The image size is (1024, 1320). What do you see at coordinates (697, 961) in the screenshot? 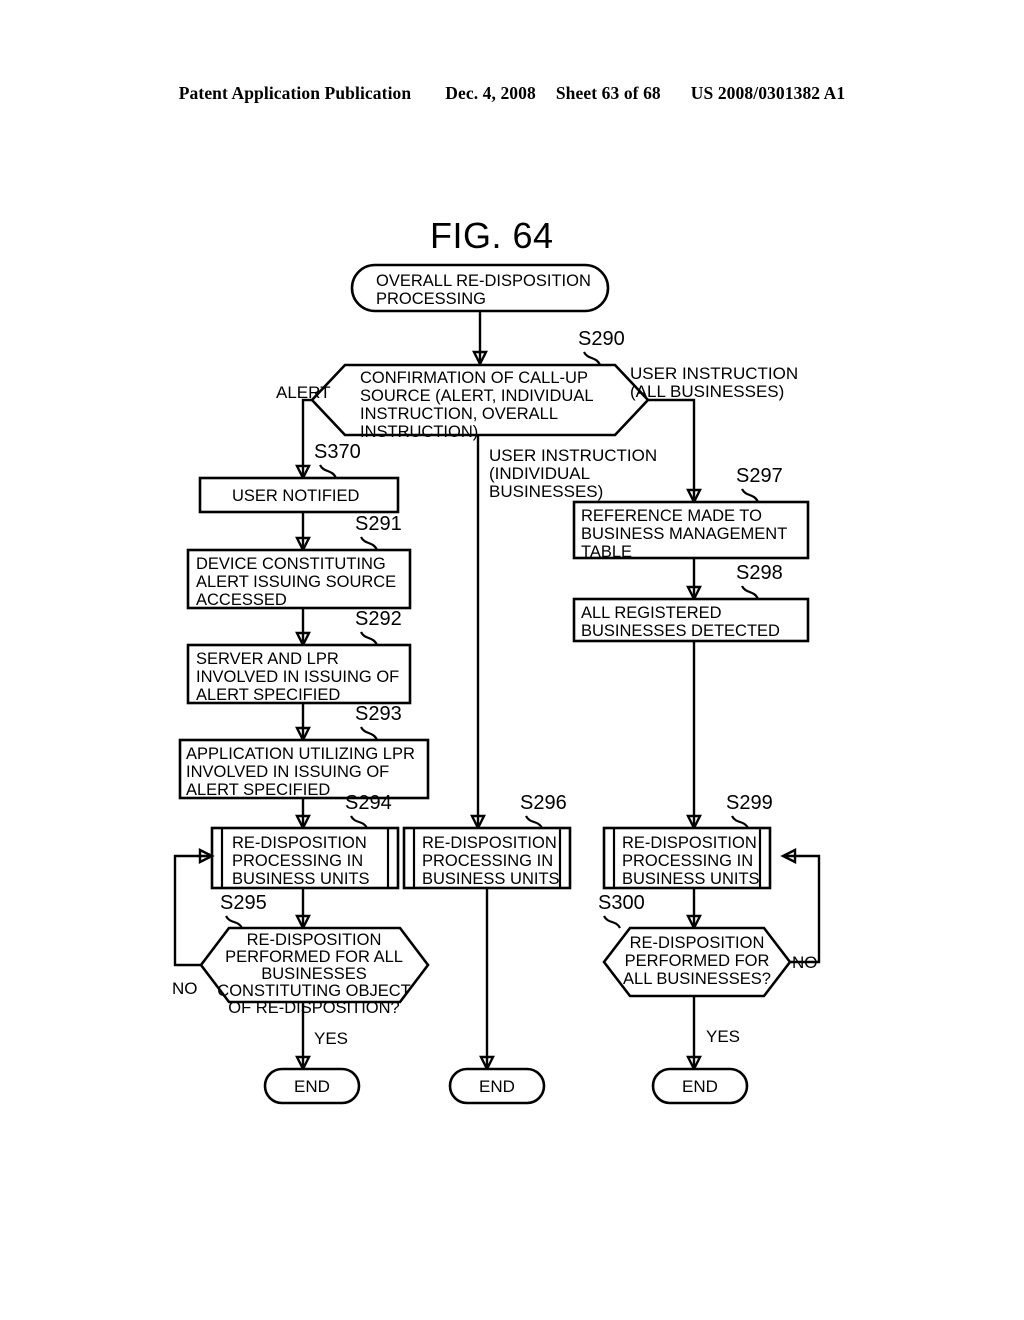
I see `decision-s300-line2: PERFORMED FOR` at bounding box center [697, 961].